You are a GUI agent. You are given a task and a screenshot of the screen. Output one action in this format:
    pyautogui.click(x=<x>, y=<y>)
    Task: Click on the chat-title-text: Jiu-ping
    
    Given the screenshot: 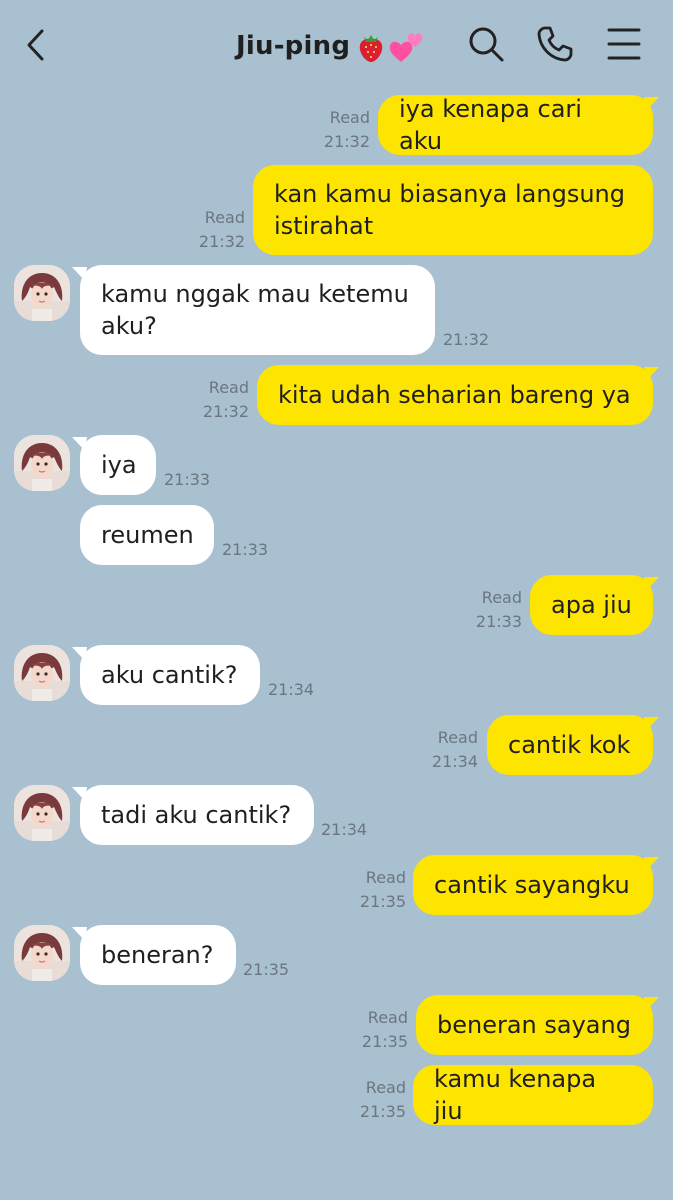 What is the action you would take?
    pyautogui.click(x=293, y=46)
    